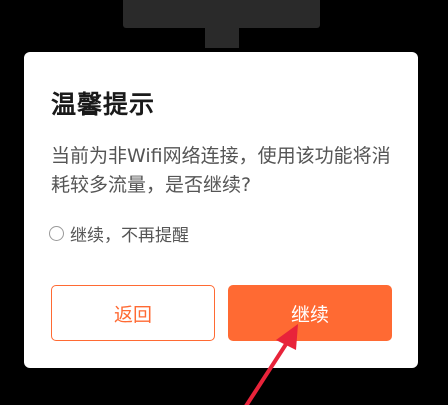 The image size is (448, 405). What do you see at coordinates (222, 38) in the screenshot?
I see `background-monitor-stand` at bounding box center [222, 38].